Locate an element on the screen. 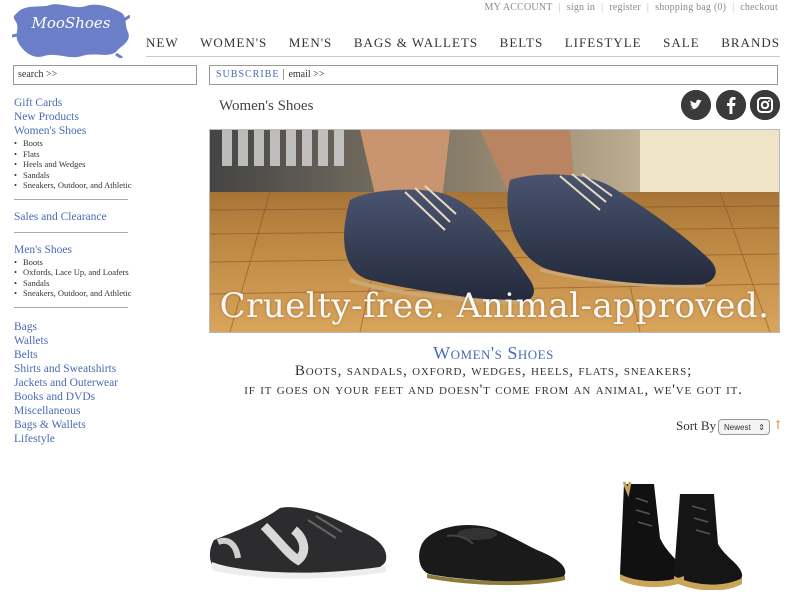 This screenshot has height=600, width=800. sidebar-sales: Sales and Clearance is located at coordinates (104, 217).